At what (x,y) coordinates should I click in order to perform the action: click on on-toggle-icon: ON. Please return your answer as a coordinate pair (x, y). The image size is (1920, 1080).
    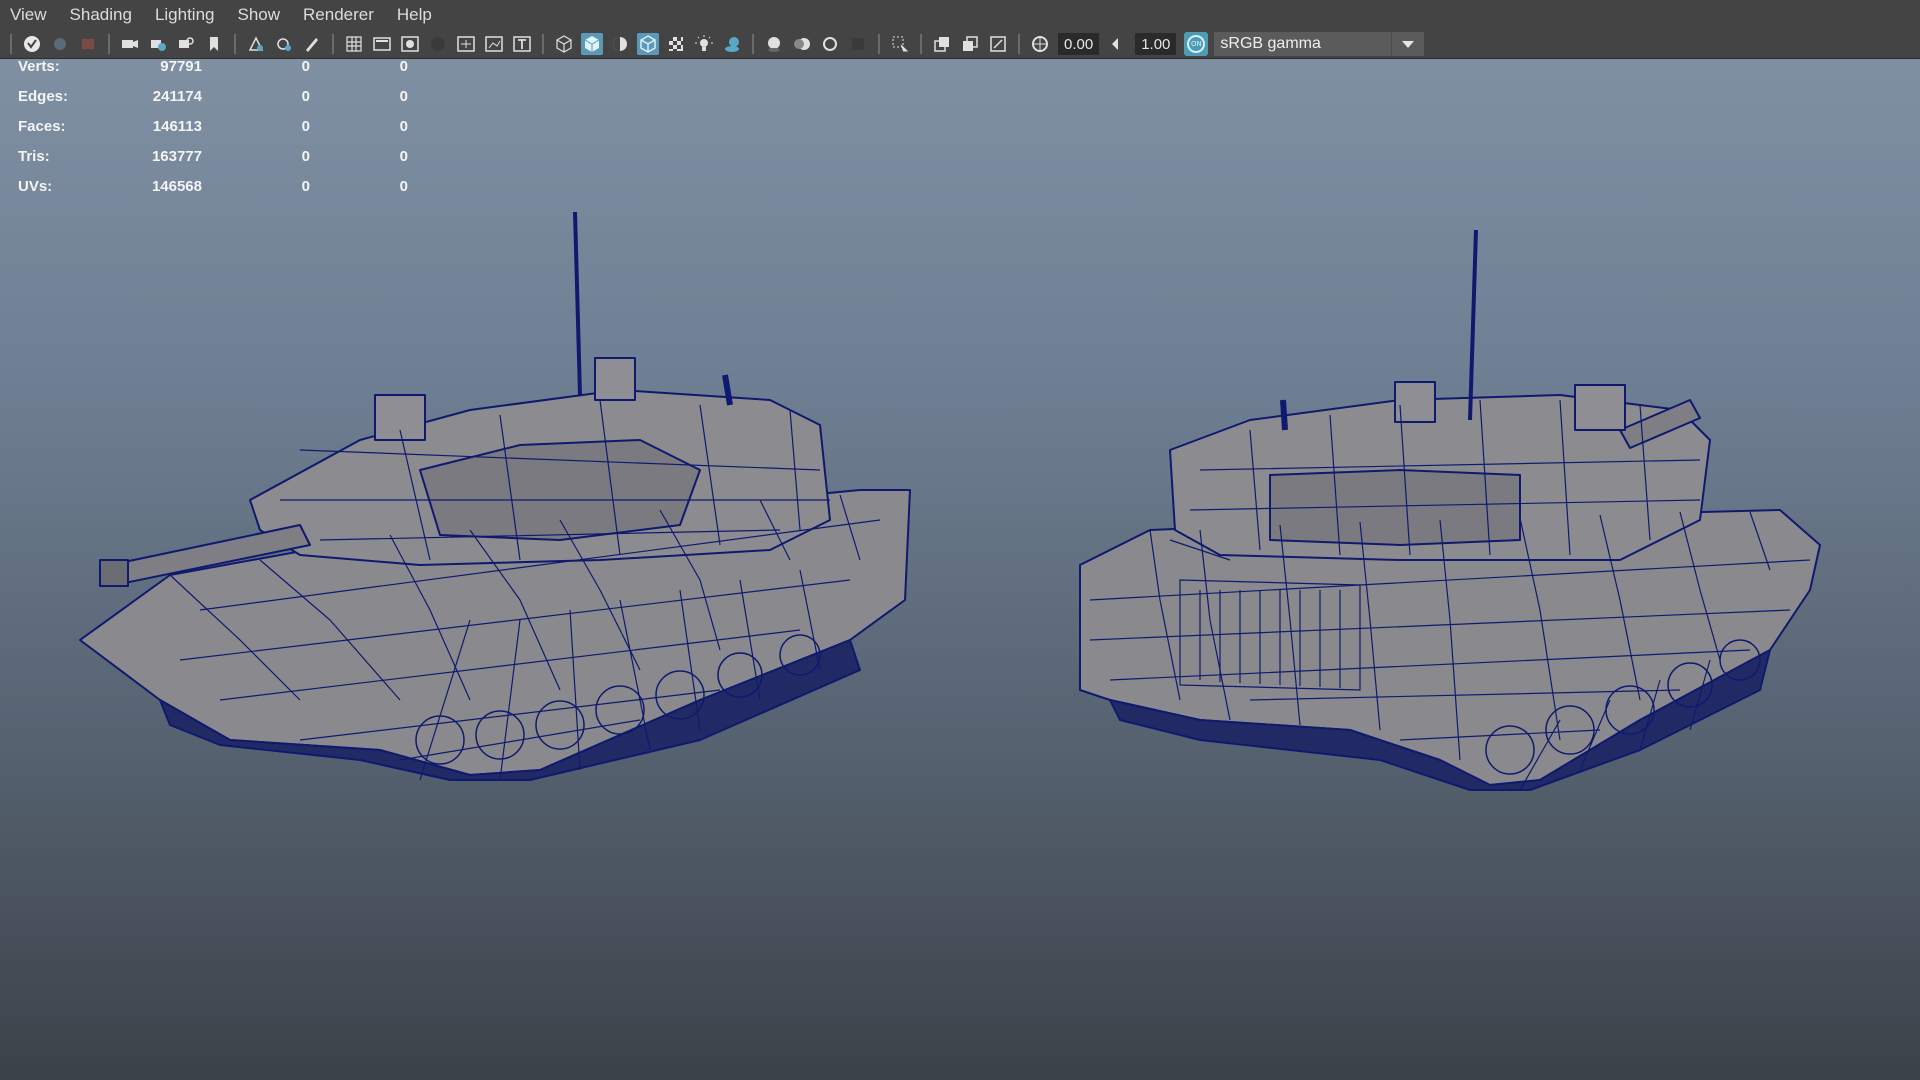
    Looking at the image, I should click on (1196, 44).